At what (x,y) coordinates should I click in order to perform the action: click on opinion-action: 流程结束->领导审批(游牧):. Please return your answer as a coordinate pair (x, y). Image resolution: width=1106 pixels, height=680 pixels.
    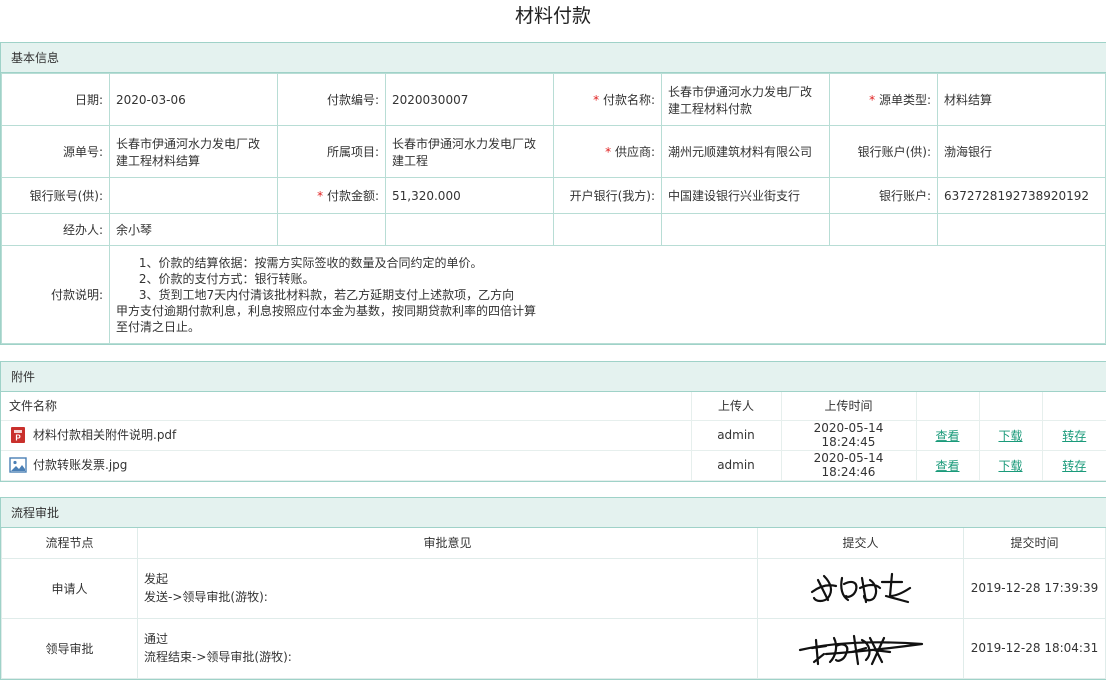
    Looking at the image, I should click on (218, 657).